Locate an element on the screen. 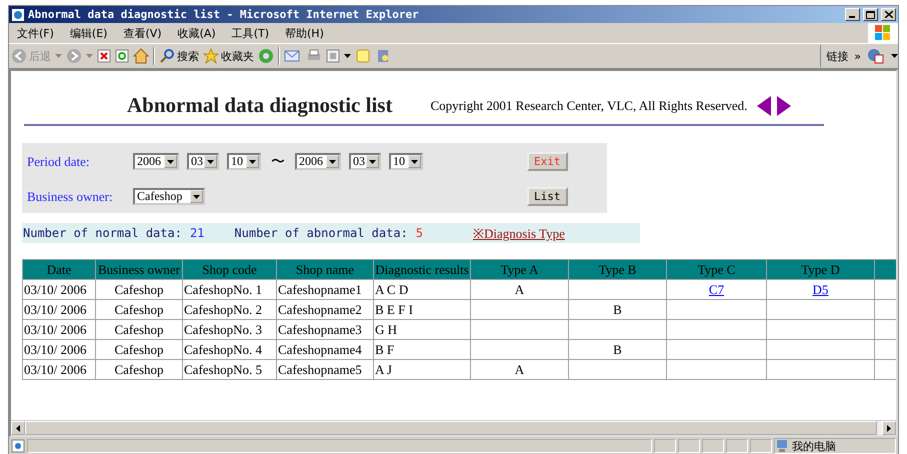  table-cell: Cafeshopname1 is located at coordinates (320, 289).